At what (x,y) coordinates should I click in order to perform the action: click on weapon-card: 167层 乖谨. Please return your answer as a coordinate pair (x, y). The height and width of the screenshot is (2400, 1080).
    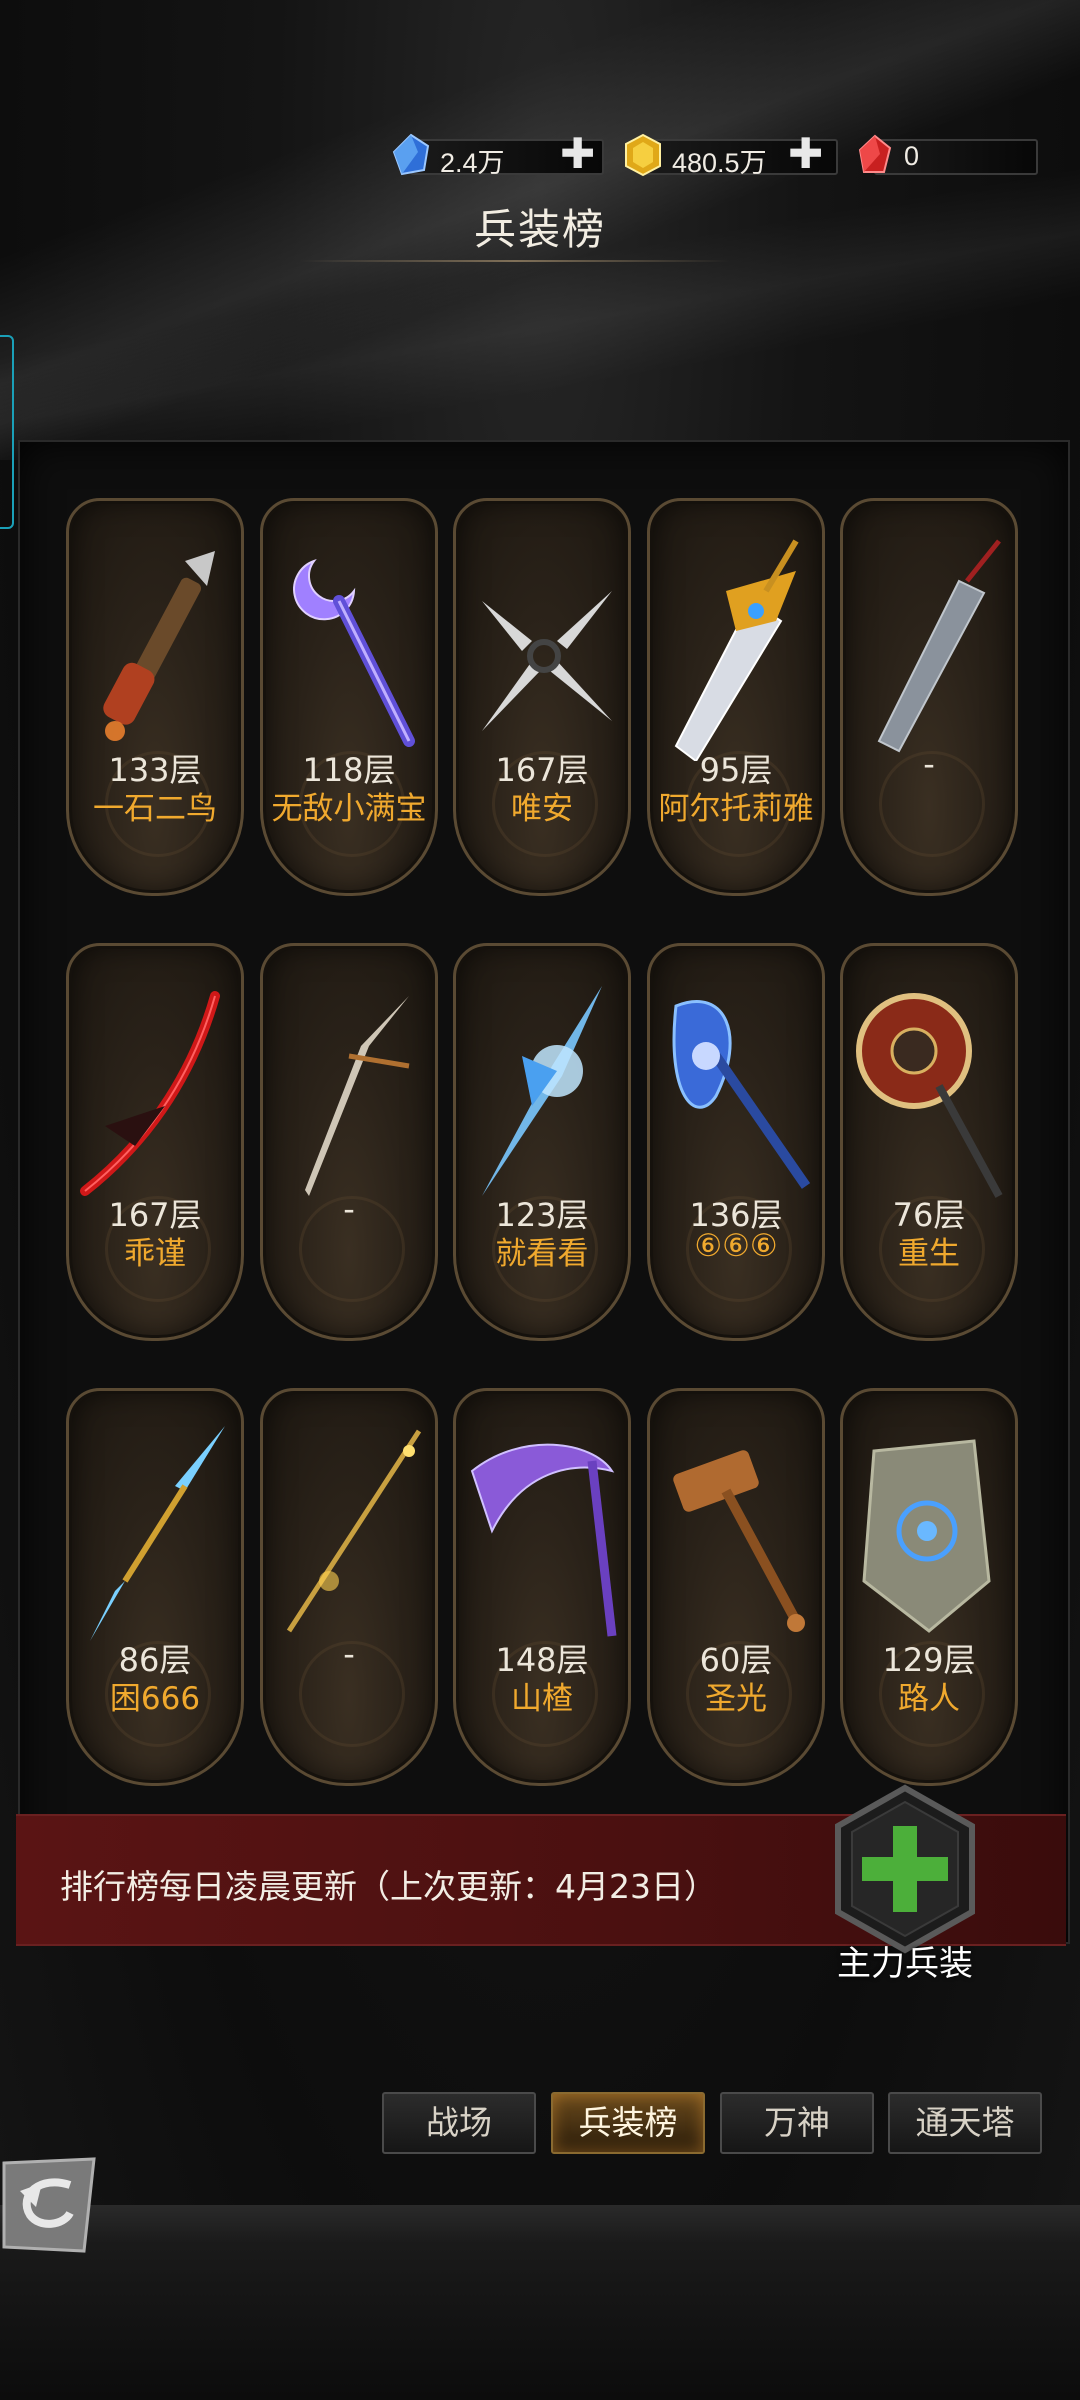
    Looking at the image, I should click on (155, 1142).